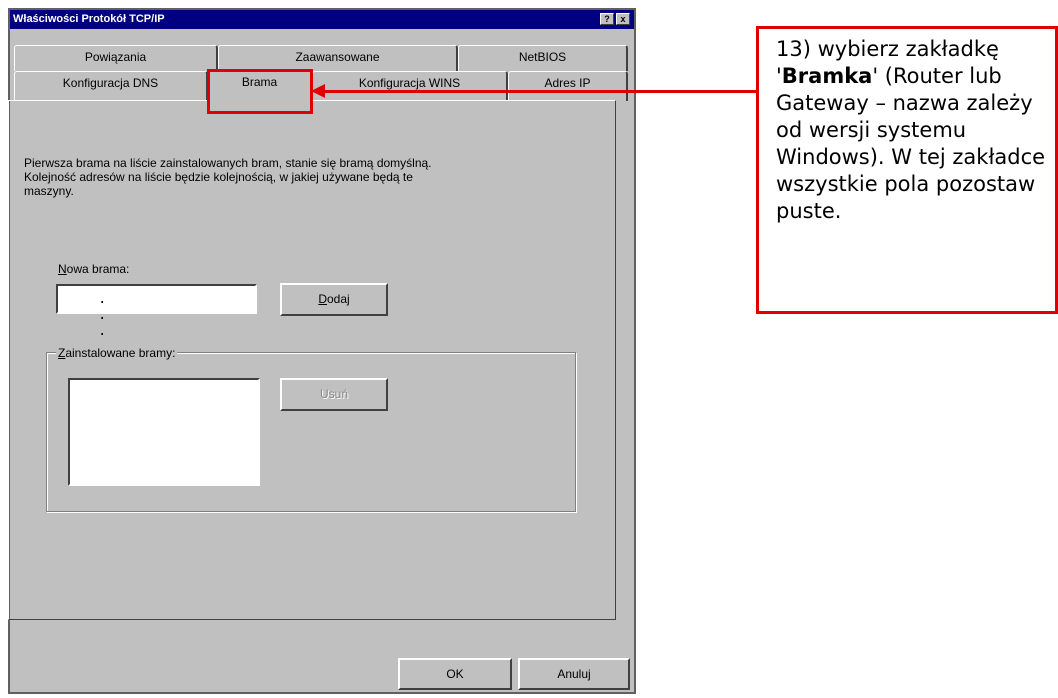  Describe the element at coordinates (124, 316) in the screenshot. I see `ip-dots: . . .` at that location.